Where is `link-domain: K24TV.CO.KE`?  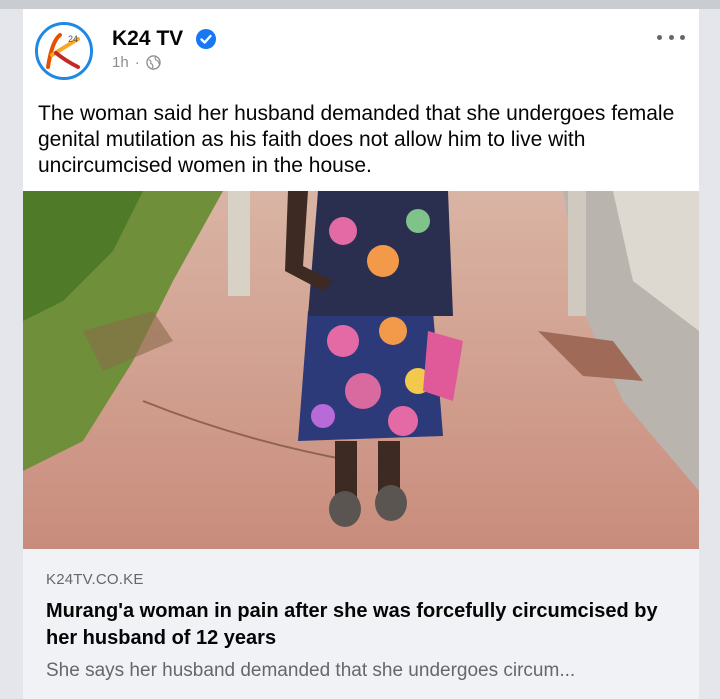
link-domain: K24TV.CO.KE is located at coordinates (95, 579).